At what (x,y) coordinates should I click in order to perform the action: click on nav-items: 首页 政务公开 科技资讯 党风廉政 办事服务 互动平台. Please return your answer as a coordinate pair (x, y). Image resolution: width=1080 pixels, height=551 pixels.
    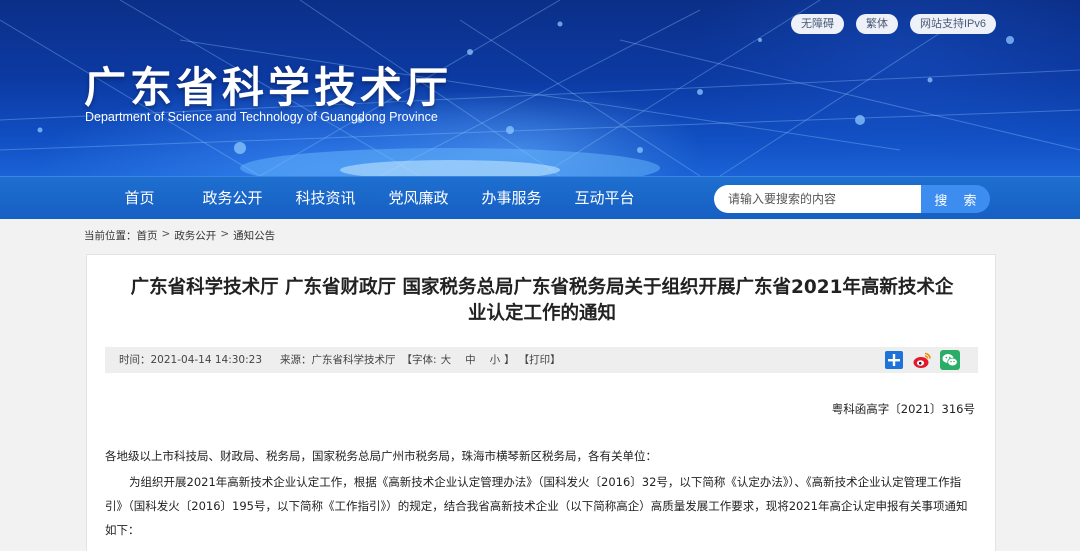
    Looking at the image, I should click on (372, 198).